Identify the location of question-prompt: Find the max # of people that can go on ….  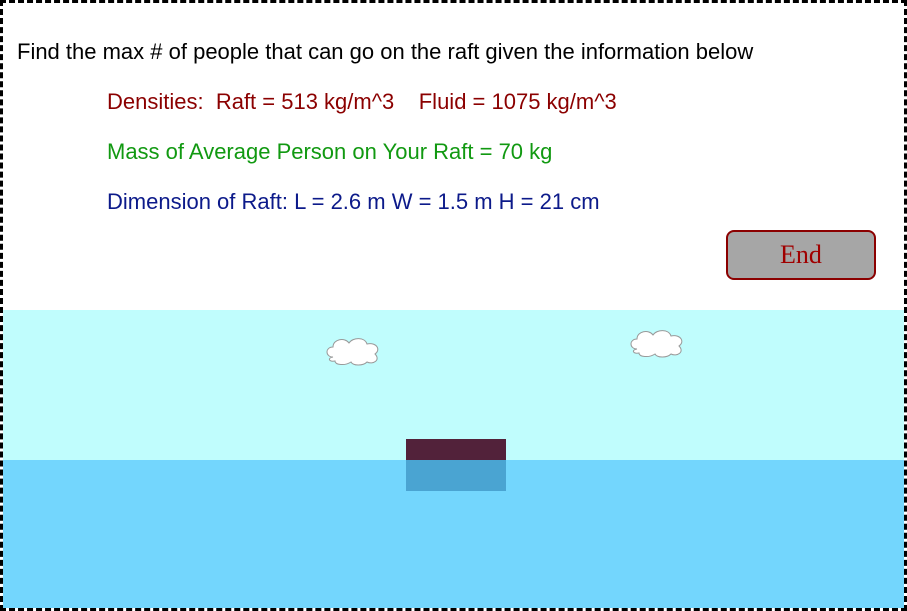
(385, 51).